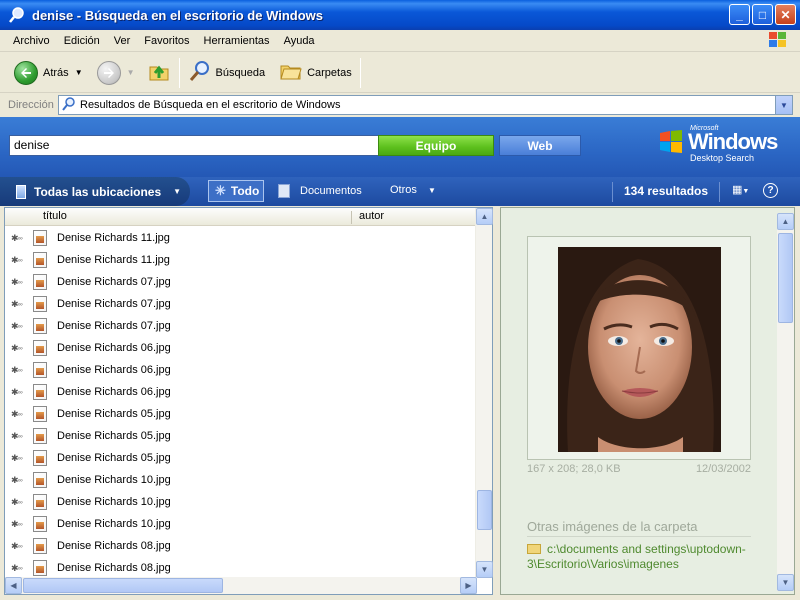  I want to click on column-divider, so click(351, 217).